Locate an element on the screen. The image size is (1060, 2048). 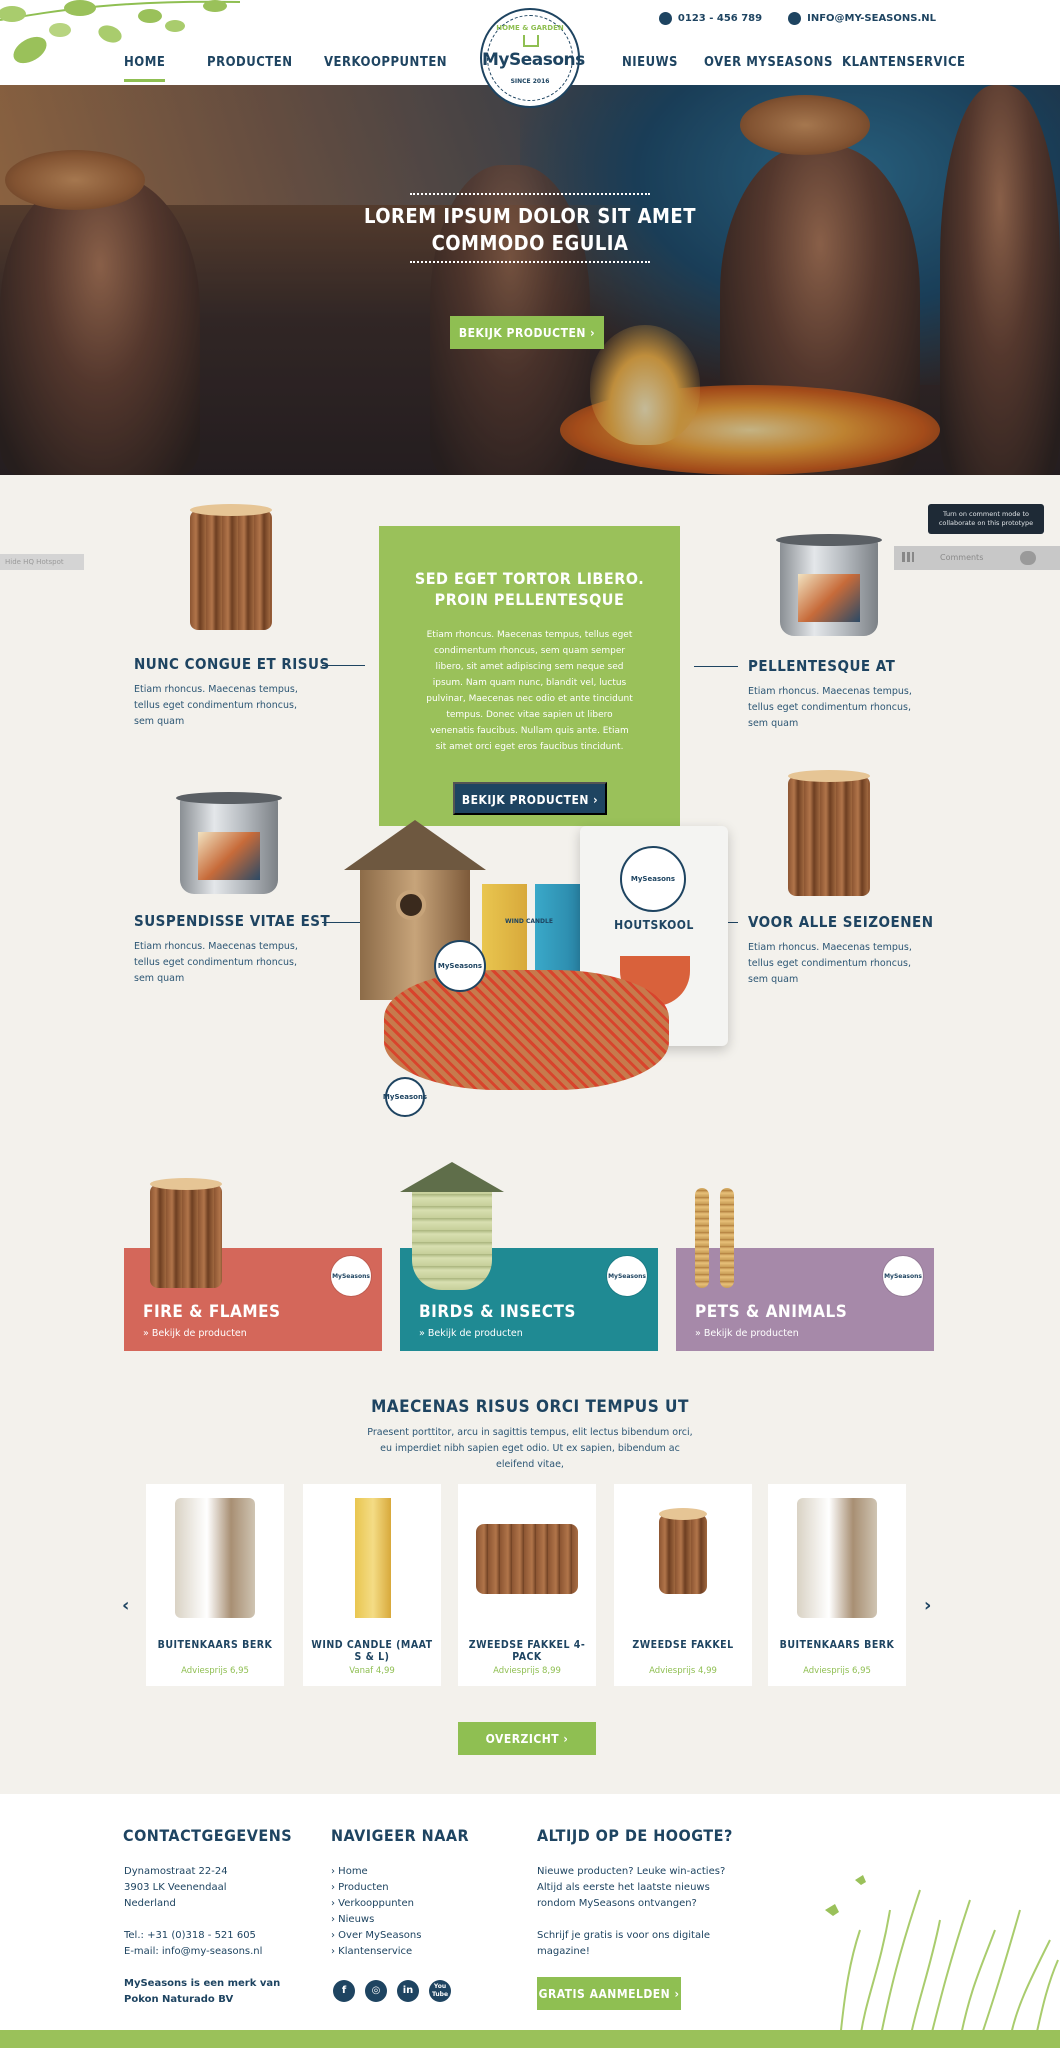
prototype-comments-bar: Comments is located at coordinates (977, 558).